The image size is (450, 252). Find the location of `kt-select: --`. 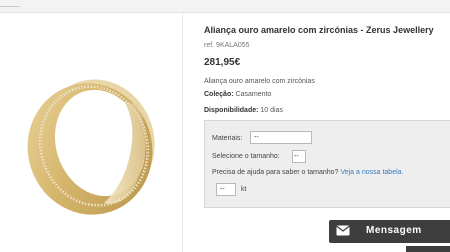

kt-select: -- is located at coordinates (226, 189).